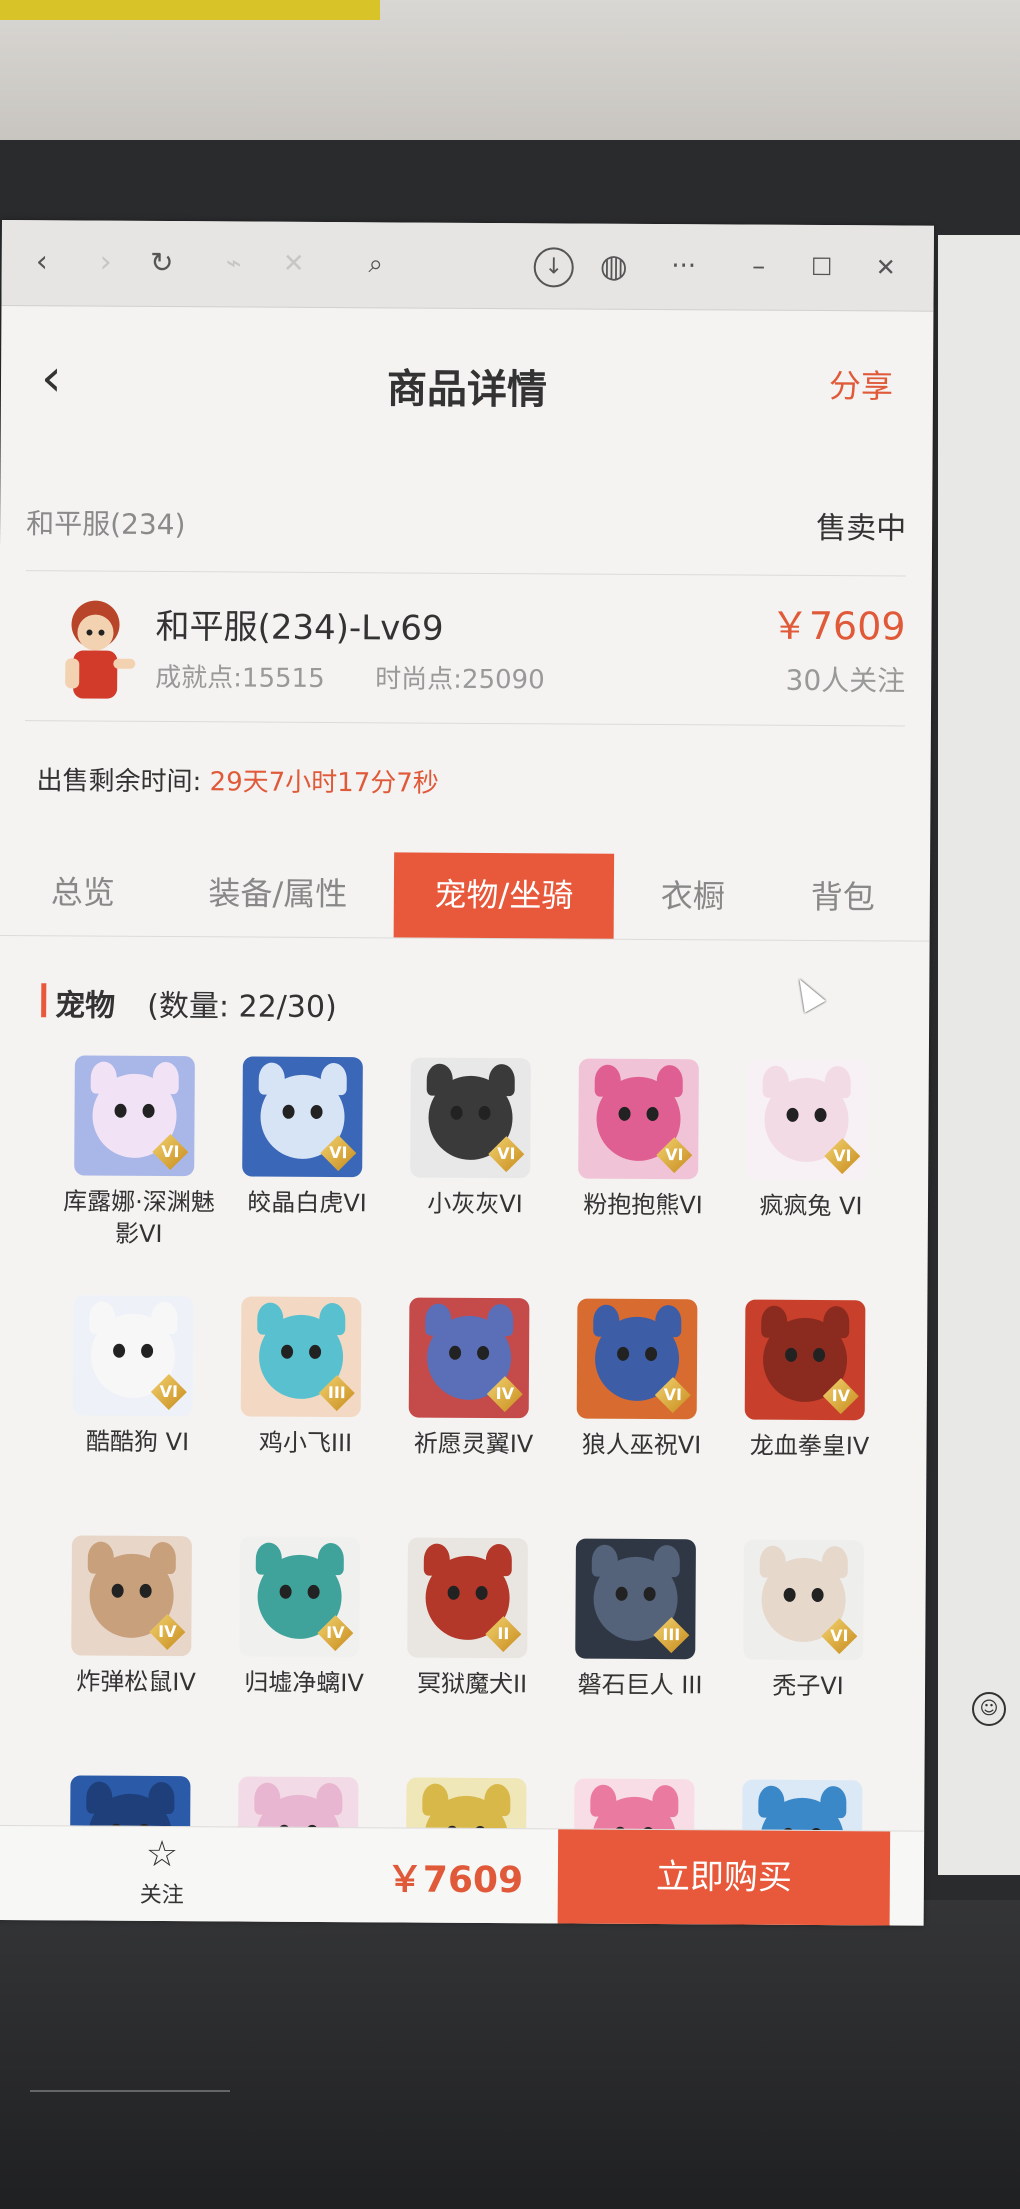 Image resolution: width=1020 pixels, height=2209 pixels. I want to click on share-button: 分享, so click(861, 384).